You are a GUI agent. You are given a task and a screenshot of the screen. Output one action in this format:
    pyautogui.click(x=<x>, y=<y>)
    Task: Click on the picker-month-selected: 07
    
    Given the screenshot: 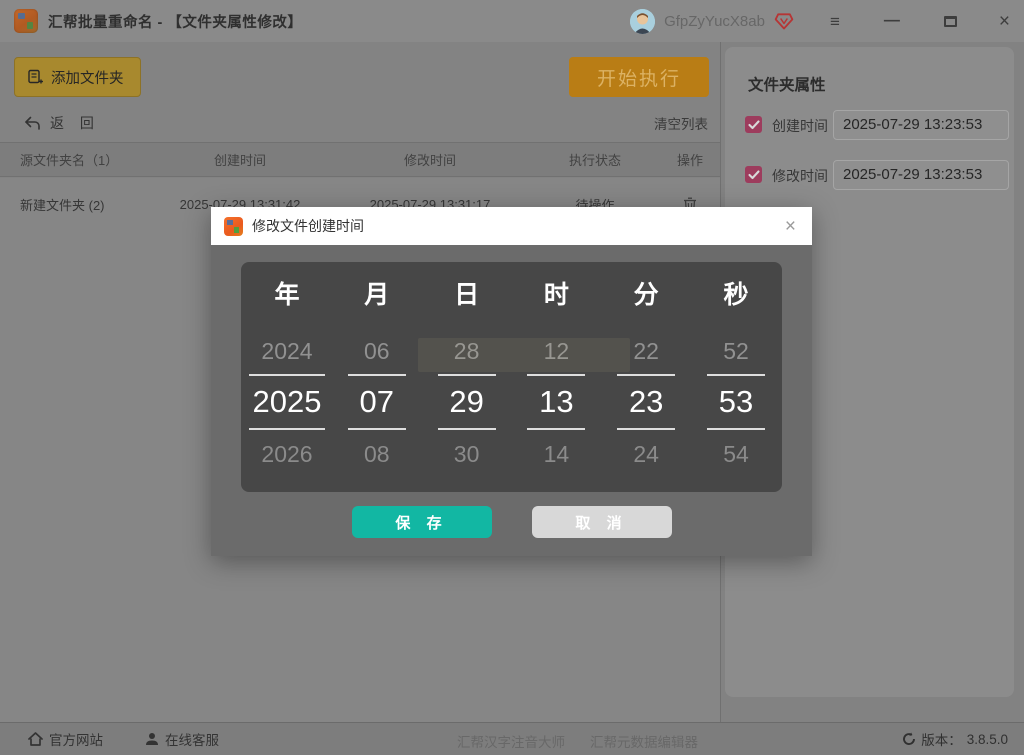 What is the action you would take?
    pyautogui.click(x=376, y=402)
    